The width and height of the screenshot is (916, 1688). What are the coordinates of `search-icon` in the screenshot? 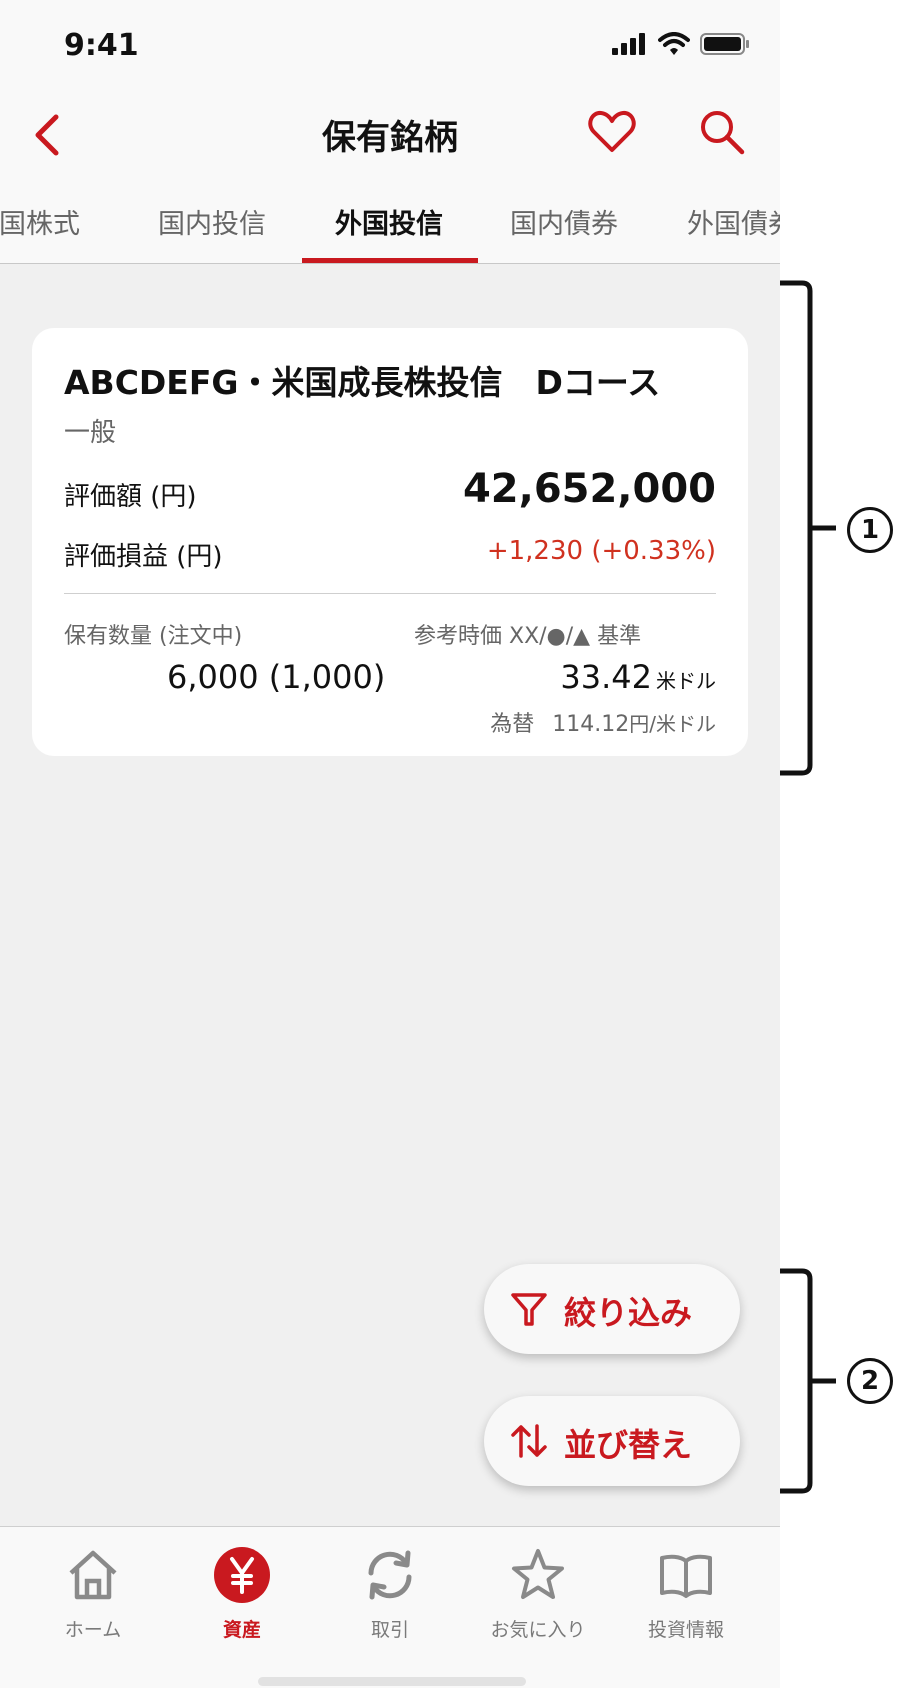 It's located at (723, 133).